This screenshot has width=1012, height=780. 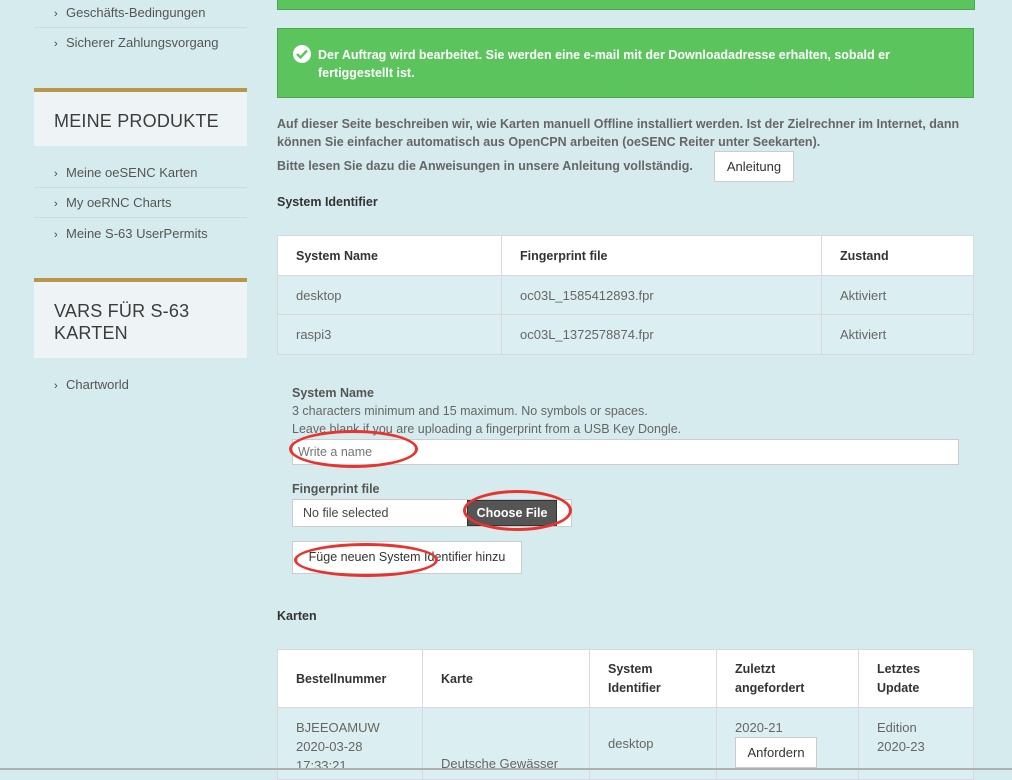 I want to click on table-row: desktop oc03L_1585412893.fpr Aktiviert, so click(x=625, y=295).